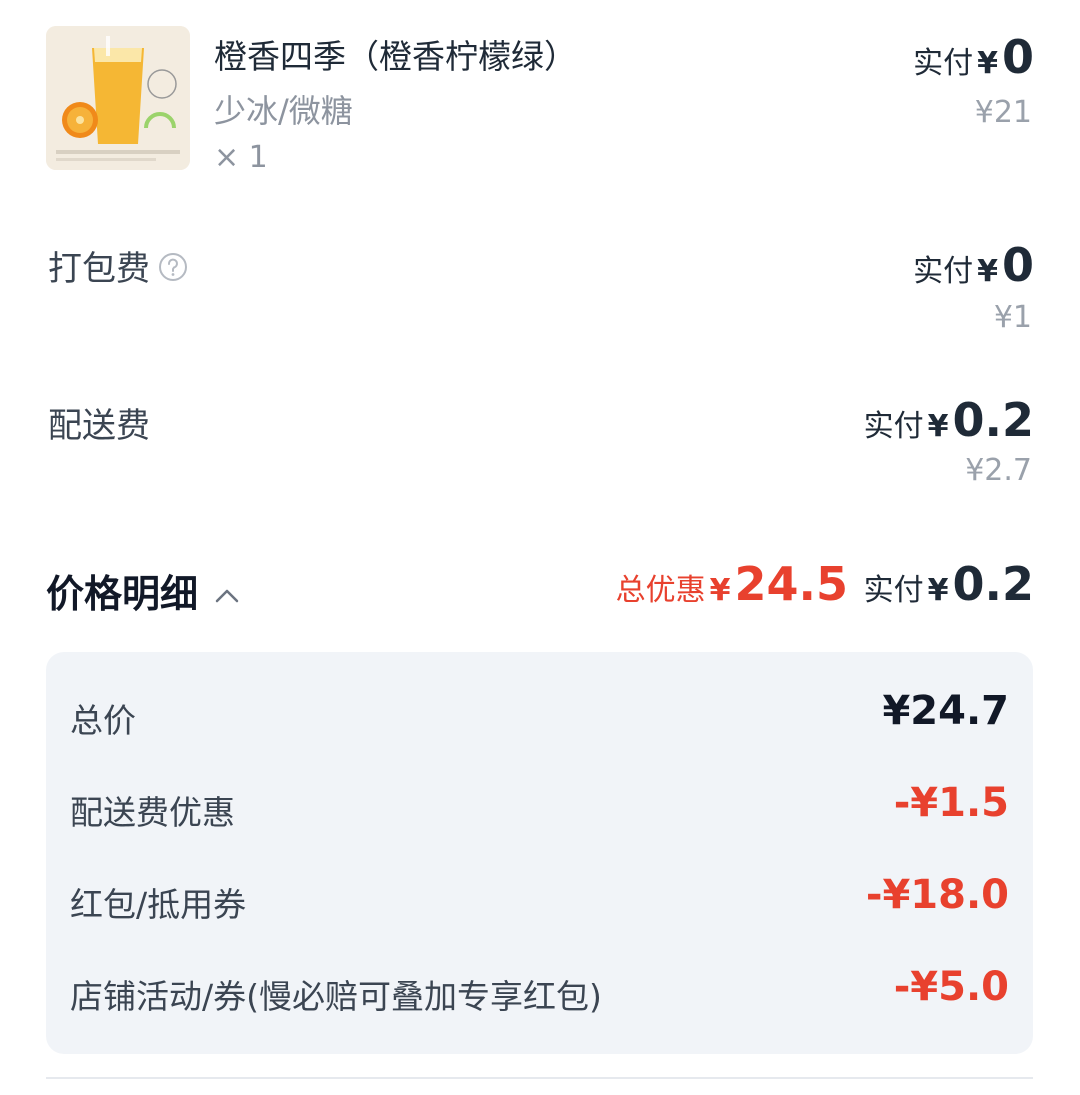 The image size is (1080, 1095). What do you see at coordinates (122, 594) in the screenshot?
I see `price-detail-title: 价格明细` at bounding box center [122, 594].